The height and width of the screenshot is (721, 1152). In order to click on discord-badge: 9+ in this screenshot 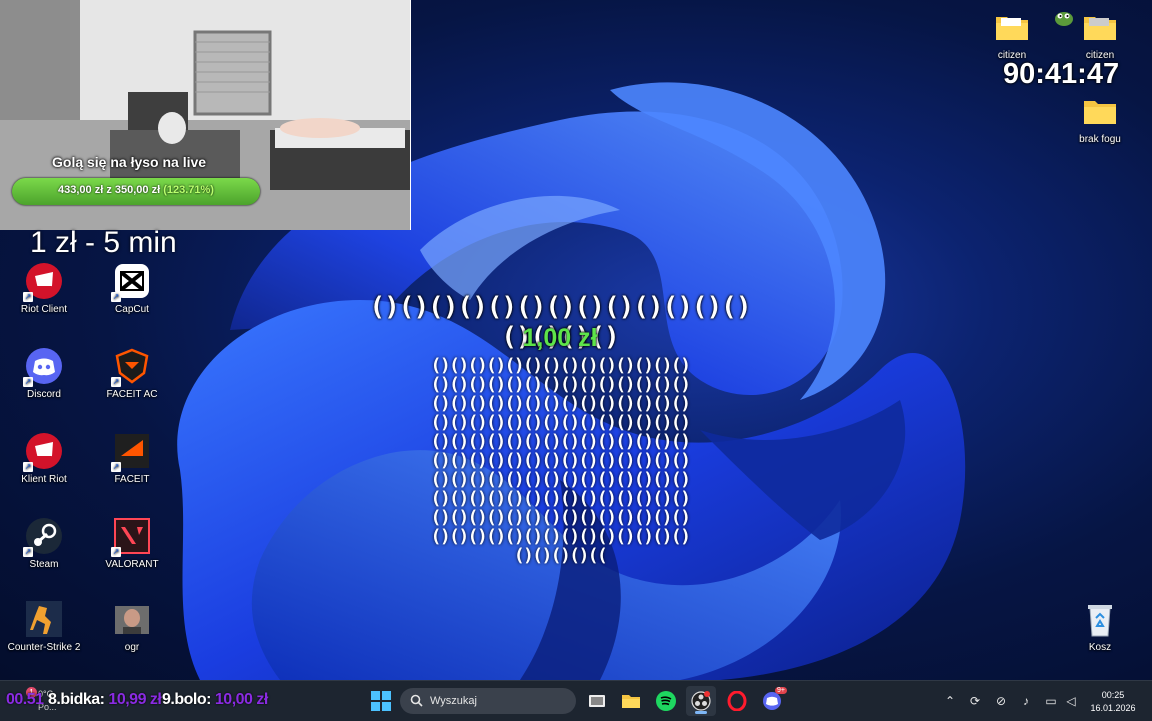, I will do `click(781, 690)`.